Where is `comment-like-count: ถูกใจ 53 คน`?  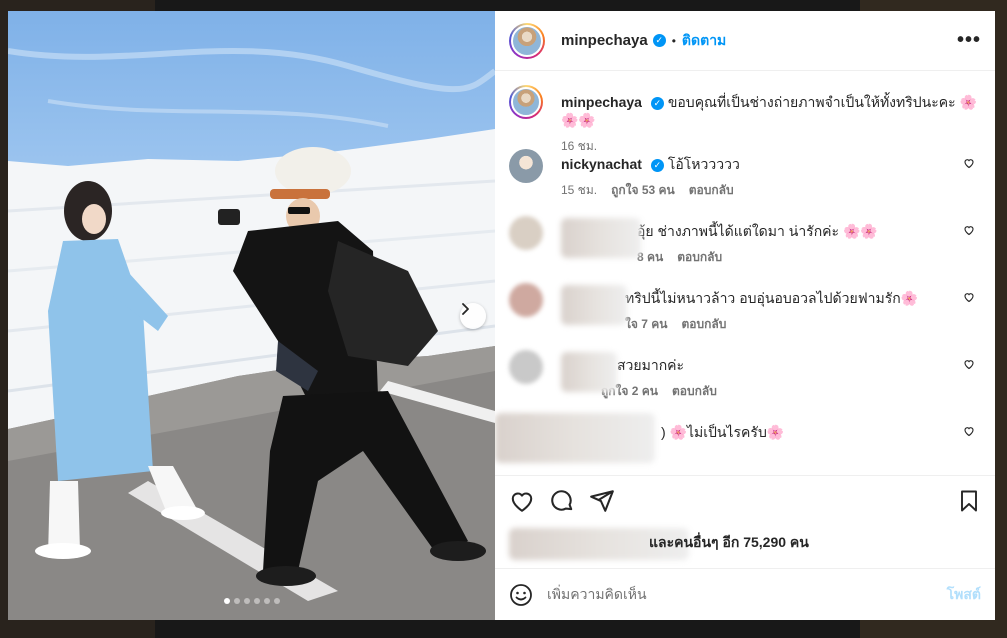
comment-like-count: ถูกใจ 53 คน is located at coordinates (643, 190).